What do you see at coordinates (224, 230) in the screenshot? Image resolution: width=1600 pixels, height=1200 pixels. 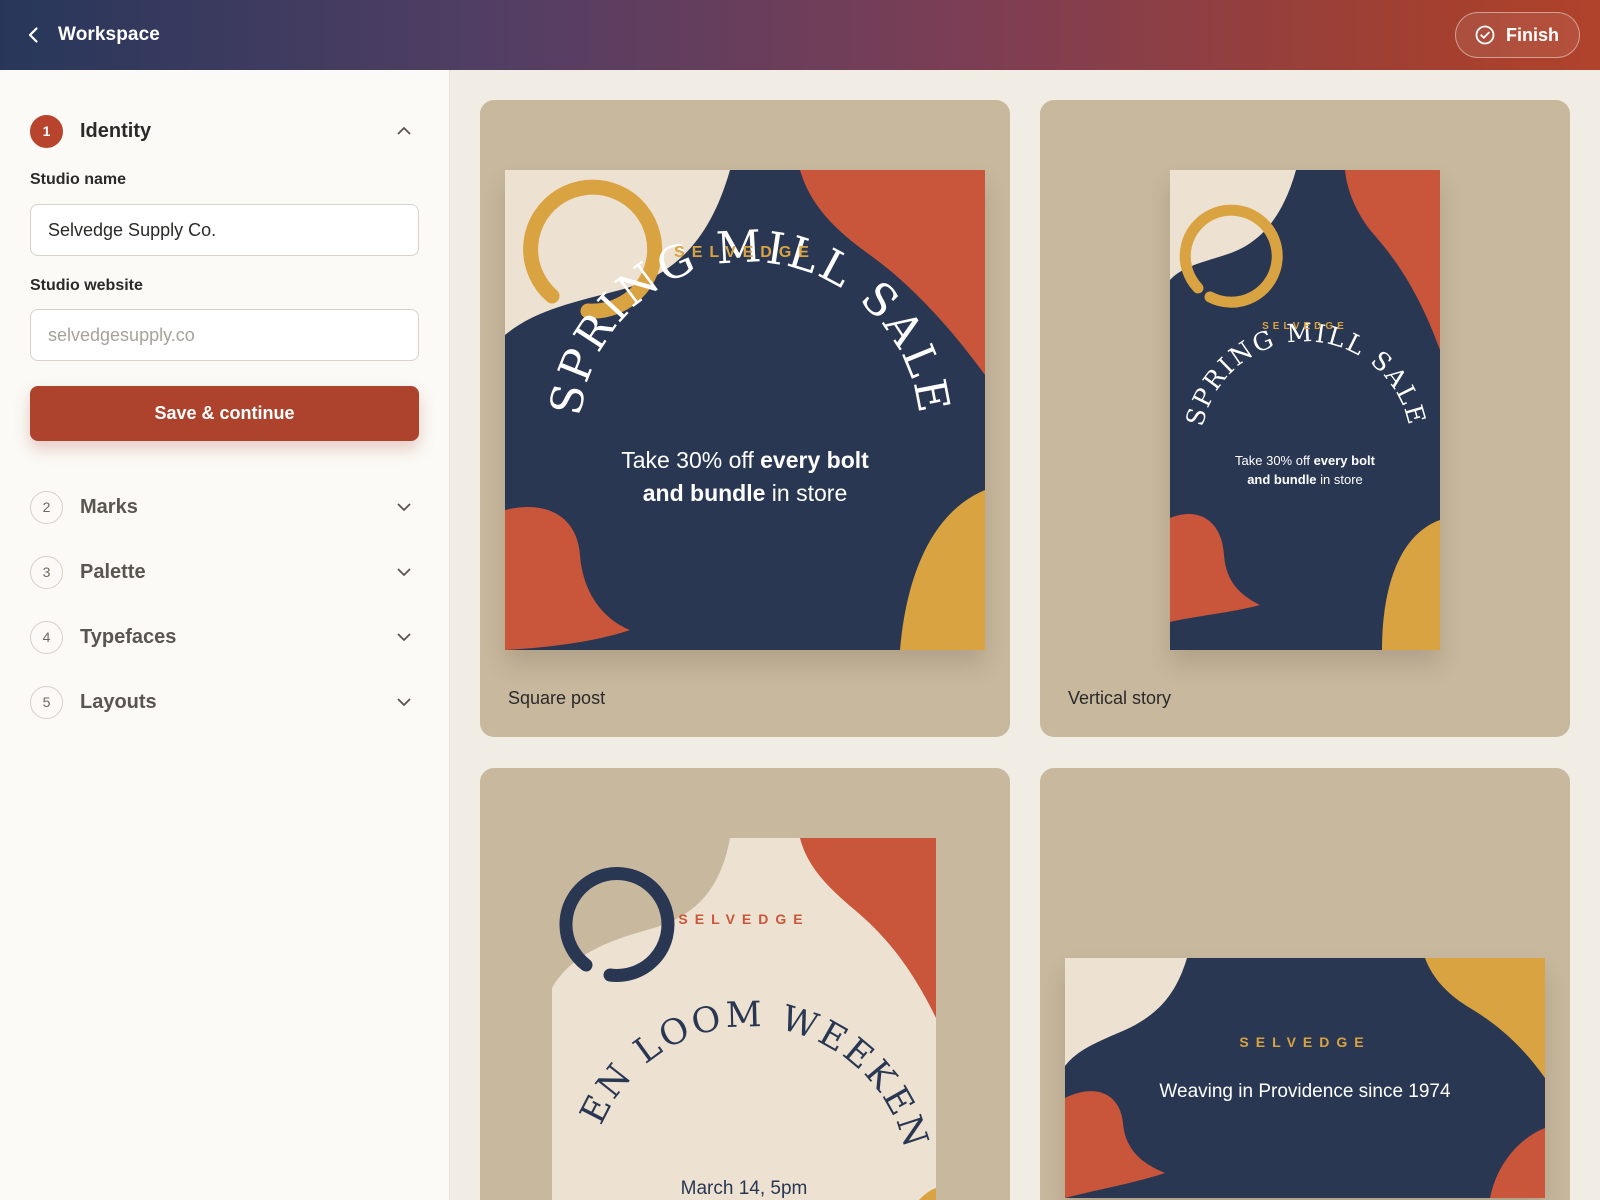 I see `studio-name-input` at bounding box center [224, 230].